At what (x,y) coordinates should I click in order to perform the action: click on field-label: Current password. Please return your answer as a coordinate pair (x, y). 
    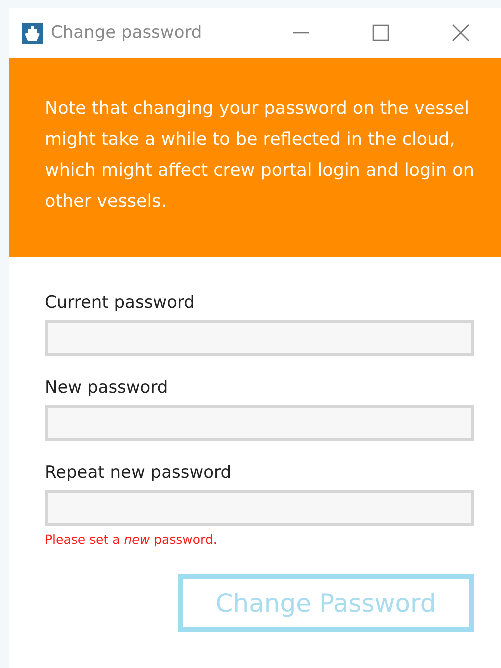
    Looking at the image, I should click on (120, 303).